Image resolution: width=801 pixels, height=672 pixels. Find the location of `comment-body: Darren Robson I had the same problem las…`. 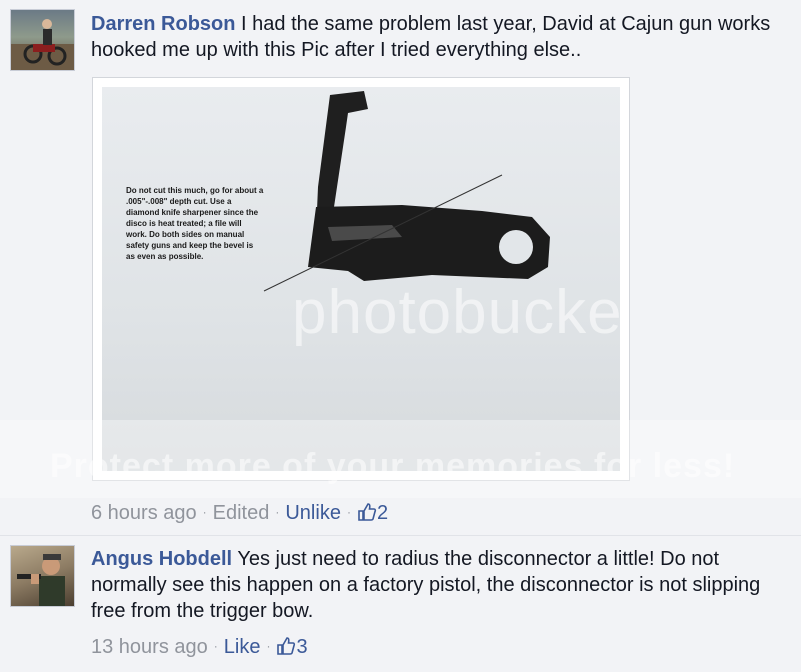

comment-body: Darren Robson I had the same problem las… is located at coordinates (436, 37).